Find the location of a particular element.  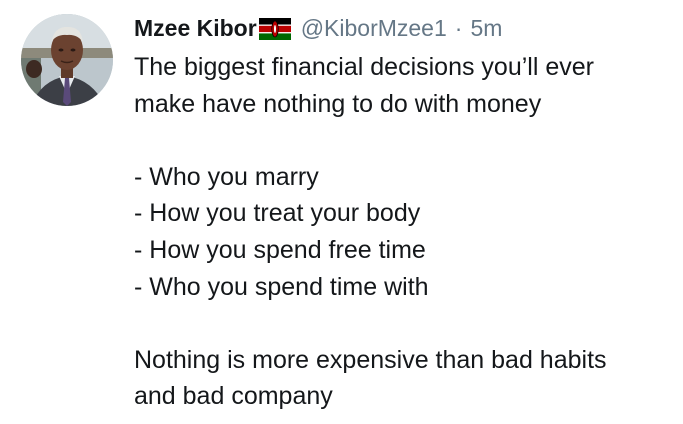

display-name: Mzee Kibor is located at coordinates (195, 28).